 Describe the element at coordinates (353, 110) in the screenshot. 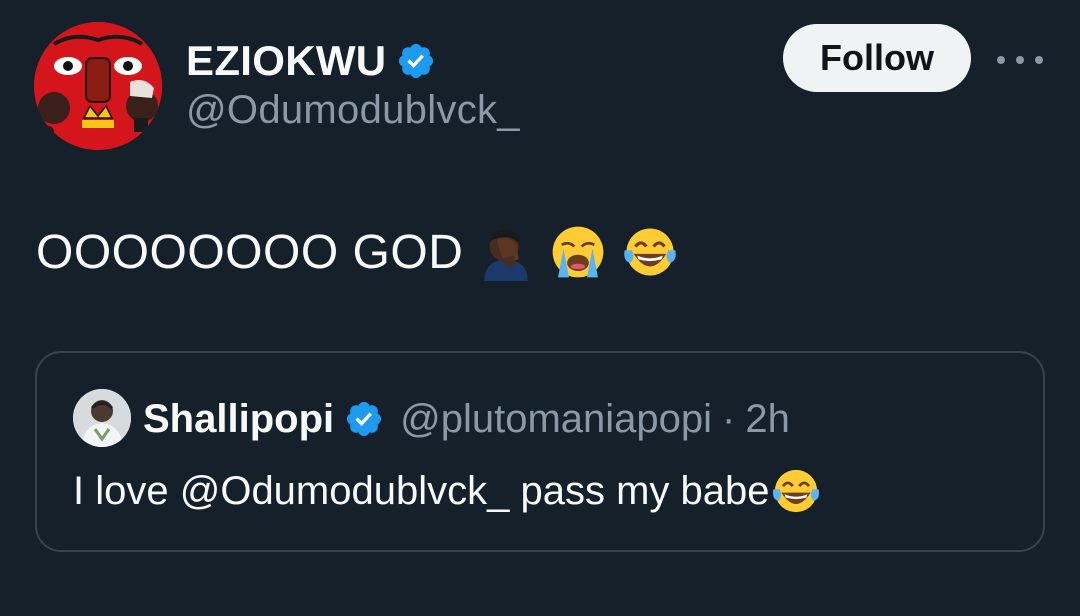

I see `author-handle: @Odumodublvck_` at that location.